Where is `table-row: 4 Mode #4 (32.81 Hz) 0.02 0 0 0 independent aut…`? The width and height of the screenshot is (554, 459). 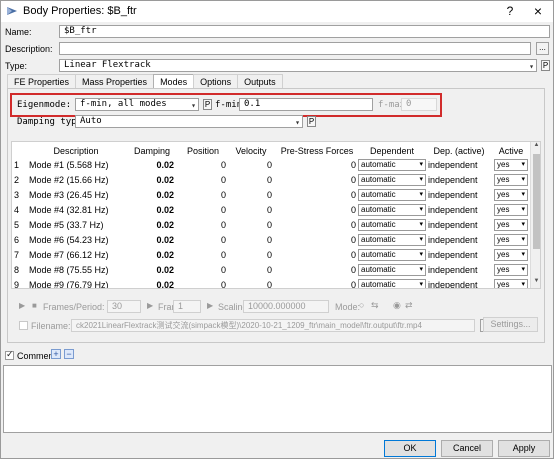
table-row: 4 Mode #4 (32.81 Hz) 0.02 0 0 0 independent aut… is located at coordinates (271, 210).